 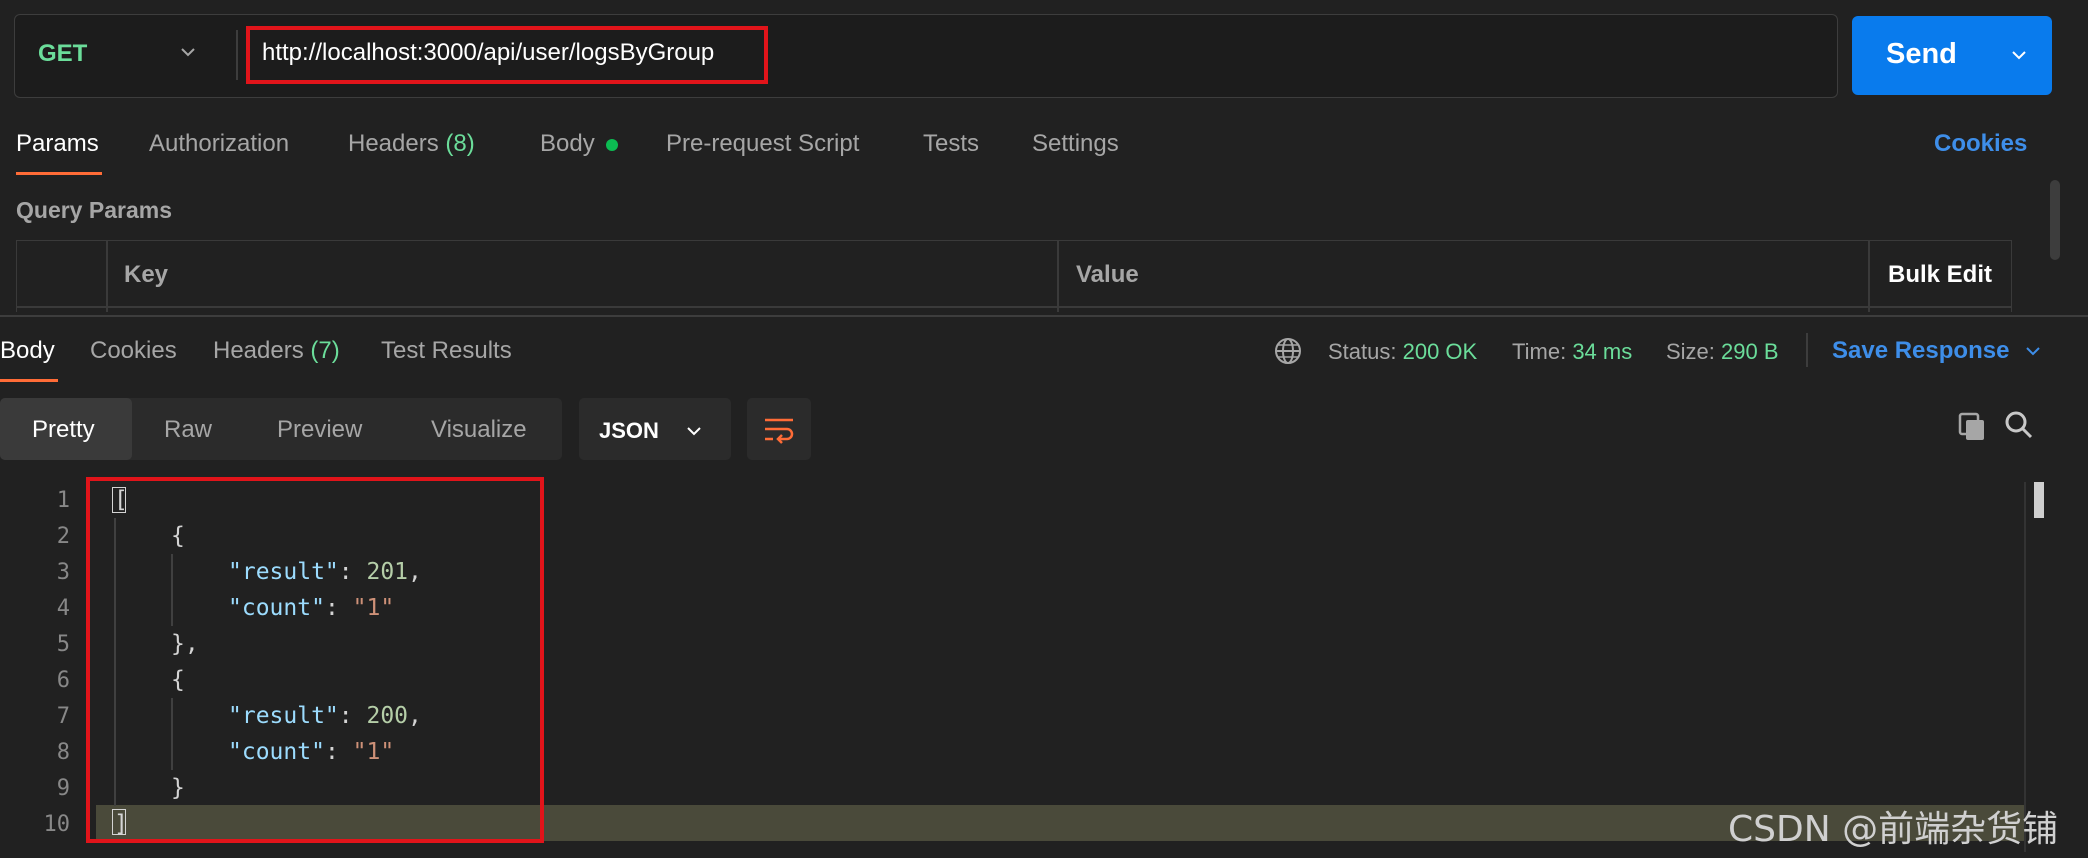 What do you see at coordinates (1288, 351) in the screenshot?
I see `globe-icon` at bounding box center [1288, 351].